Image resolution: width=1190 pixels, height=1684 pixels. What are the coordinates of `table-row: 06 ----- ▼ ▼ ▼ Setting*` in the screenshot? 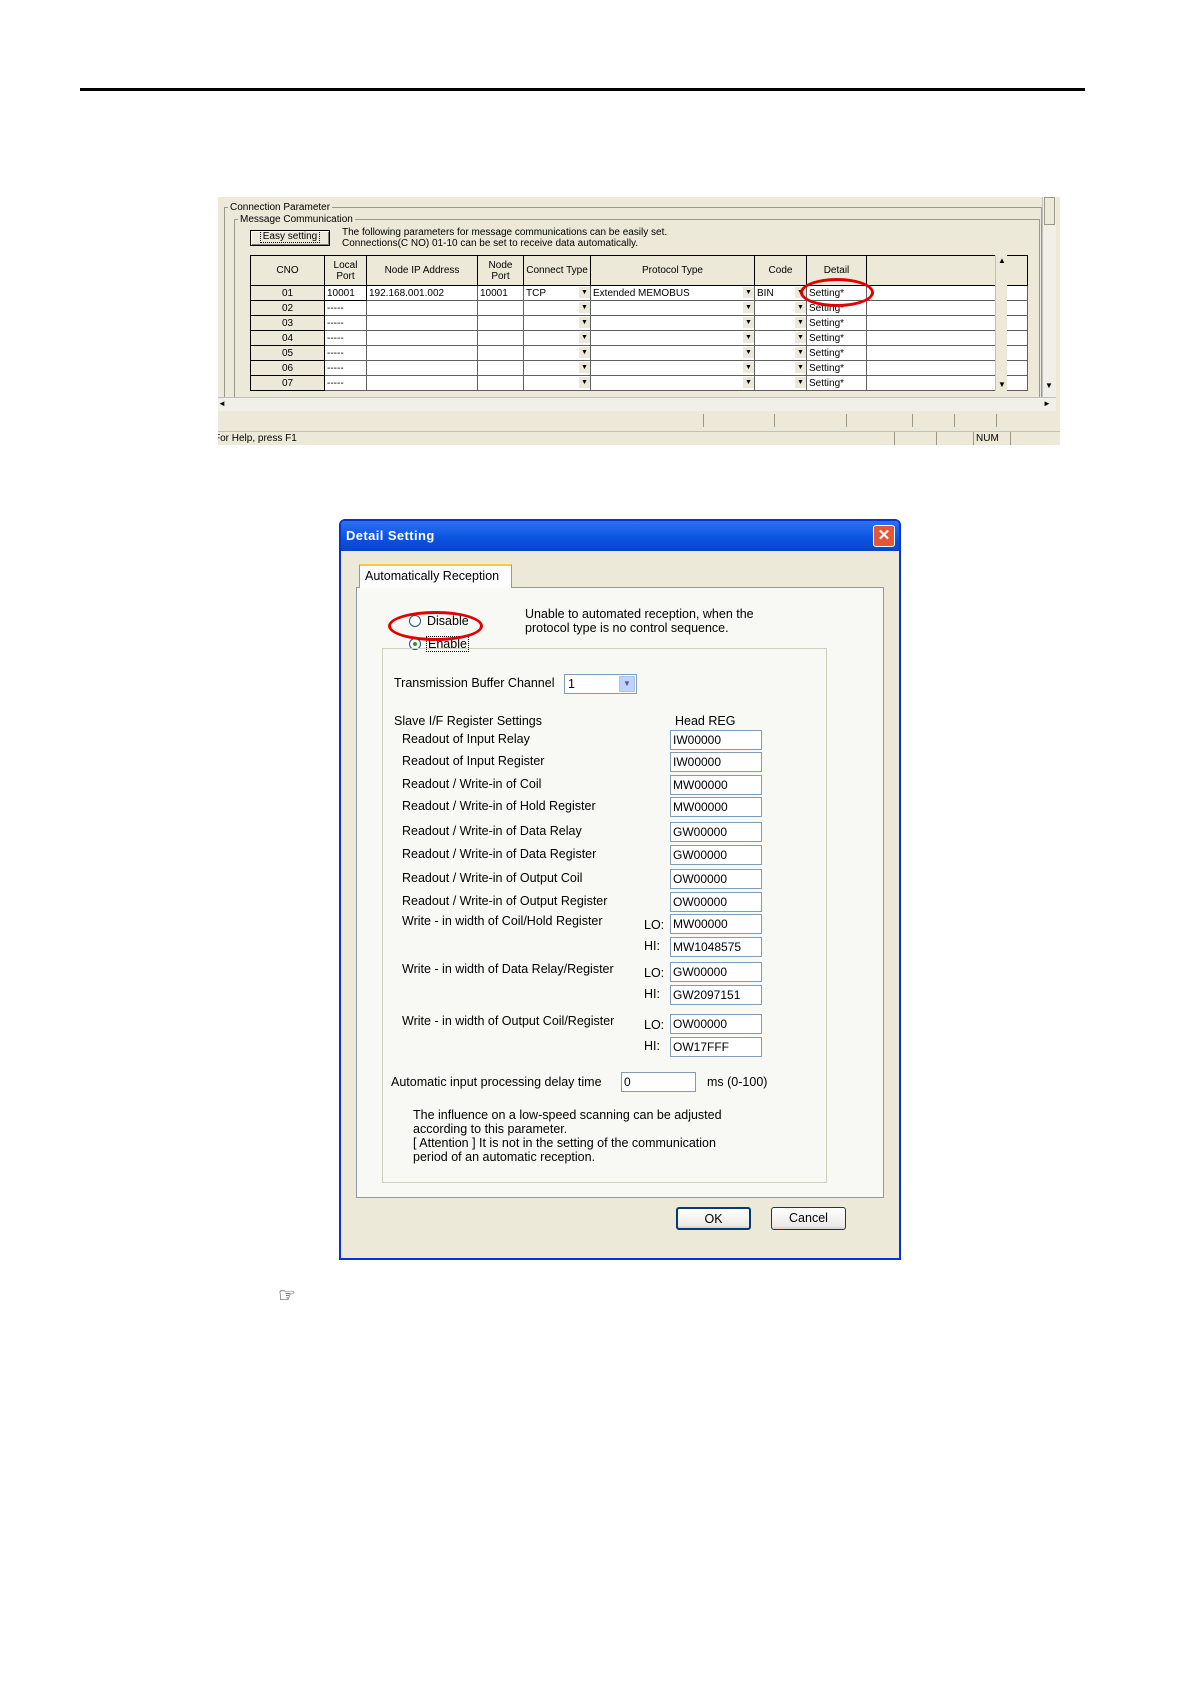 It's located at (639, 368).